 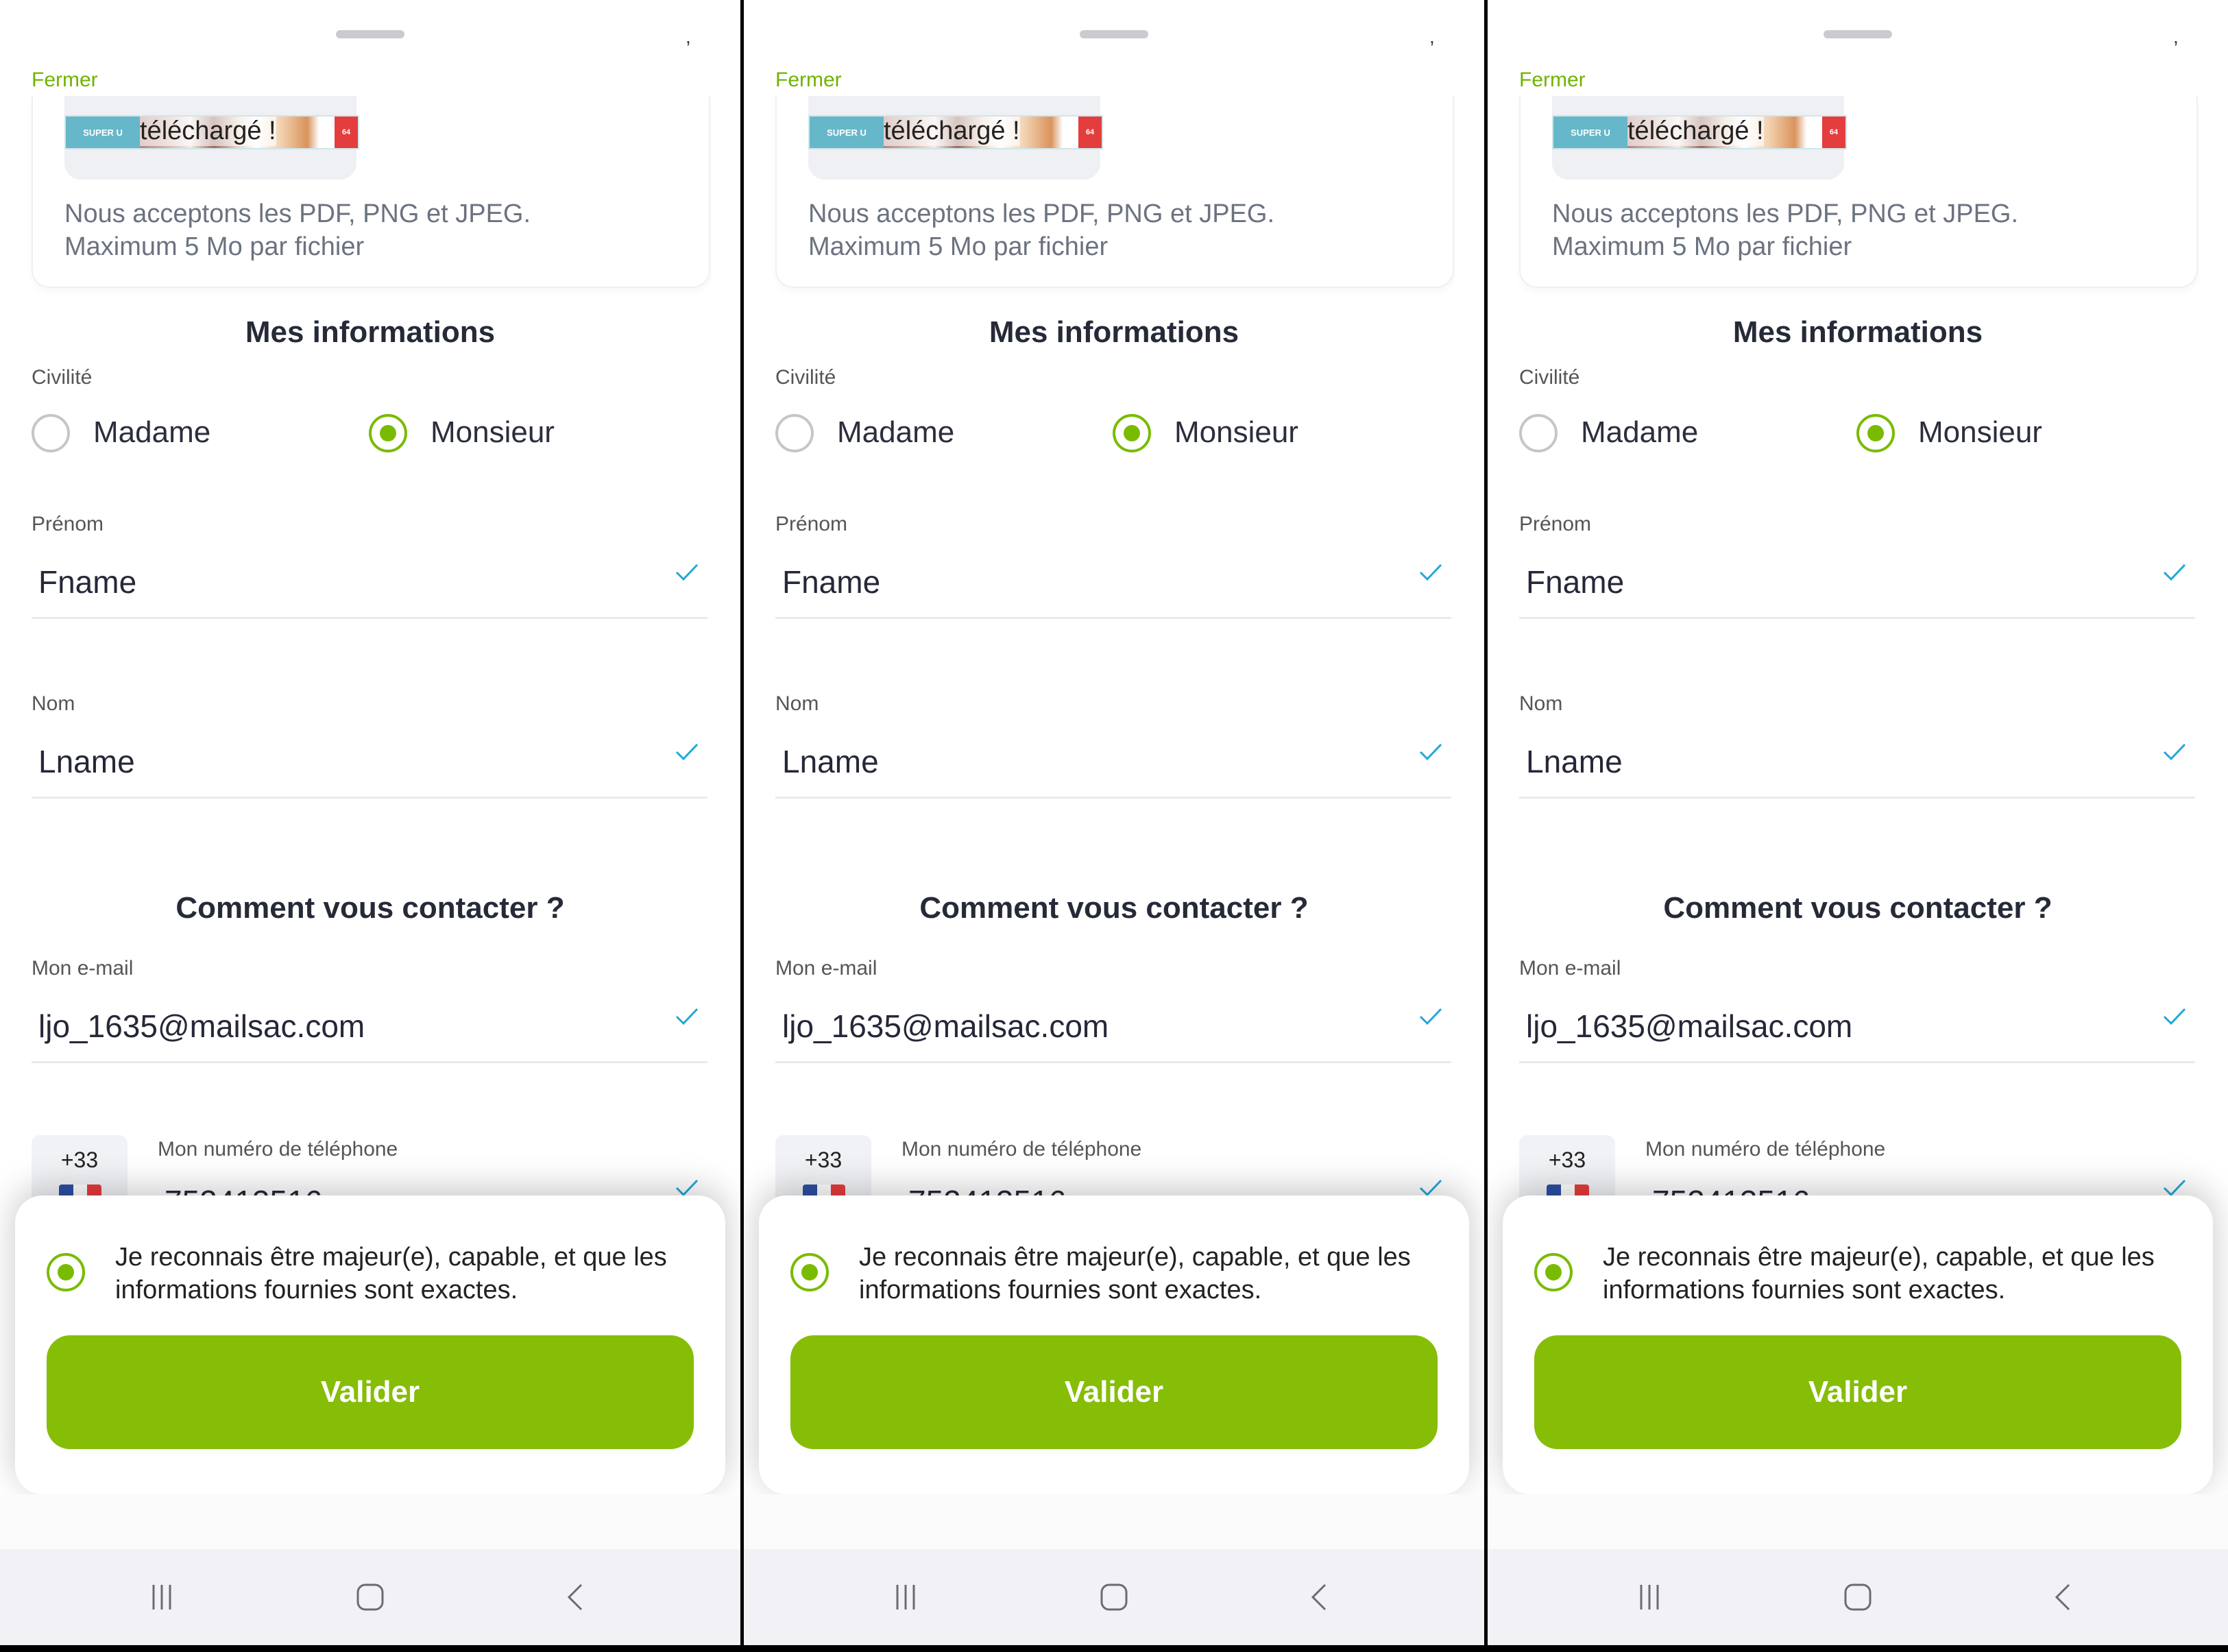 What do you see at coordinates (346, 132) in the screenshot?
I see `thumbnail-price: 64` at bounding box center [346, 132].